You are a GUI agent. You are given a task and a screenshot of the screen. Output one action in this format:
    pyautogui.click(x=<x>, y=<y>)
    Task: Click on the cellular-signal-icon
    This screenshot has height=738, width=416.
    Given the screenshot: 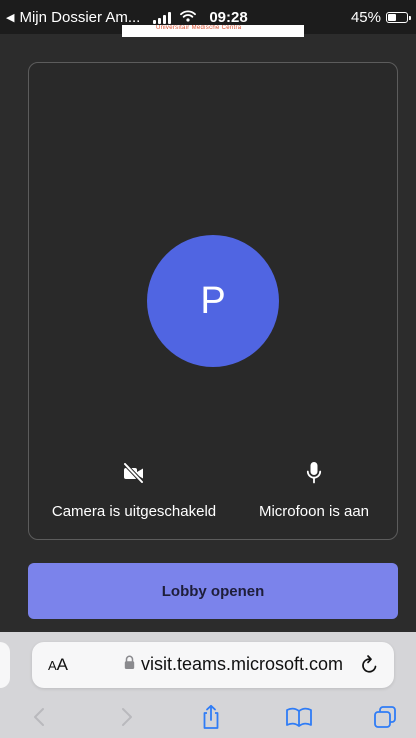 What is the action you would take?
    pyautogui.click(x=162, y=17)
    